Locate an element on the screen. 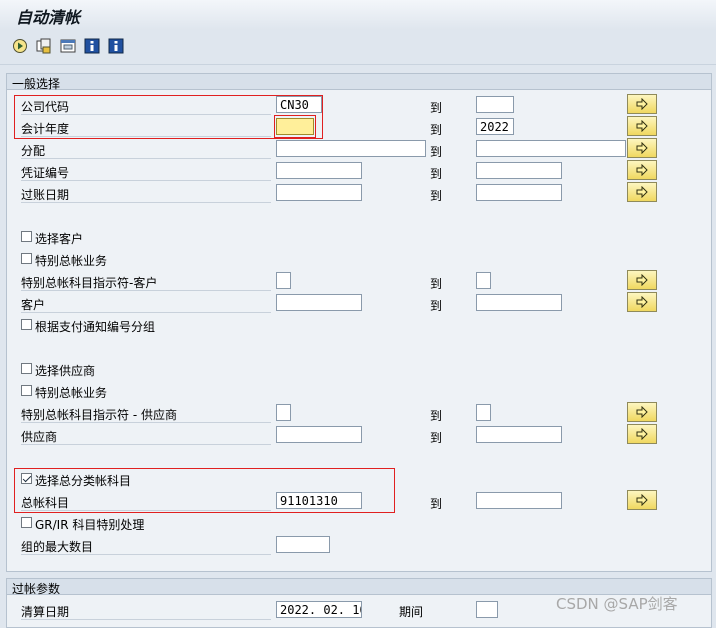 The height and width of the screenshot is (628, 716). gl-account-to-input is located at coordinates (519, 500).